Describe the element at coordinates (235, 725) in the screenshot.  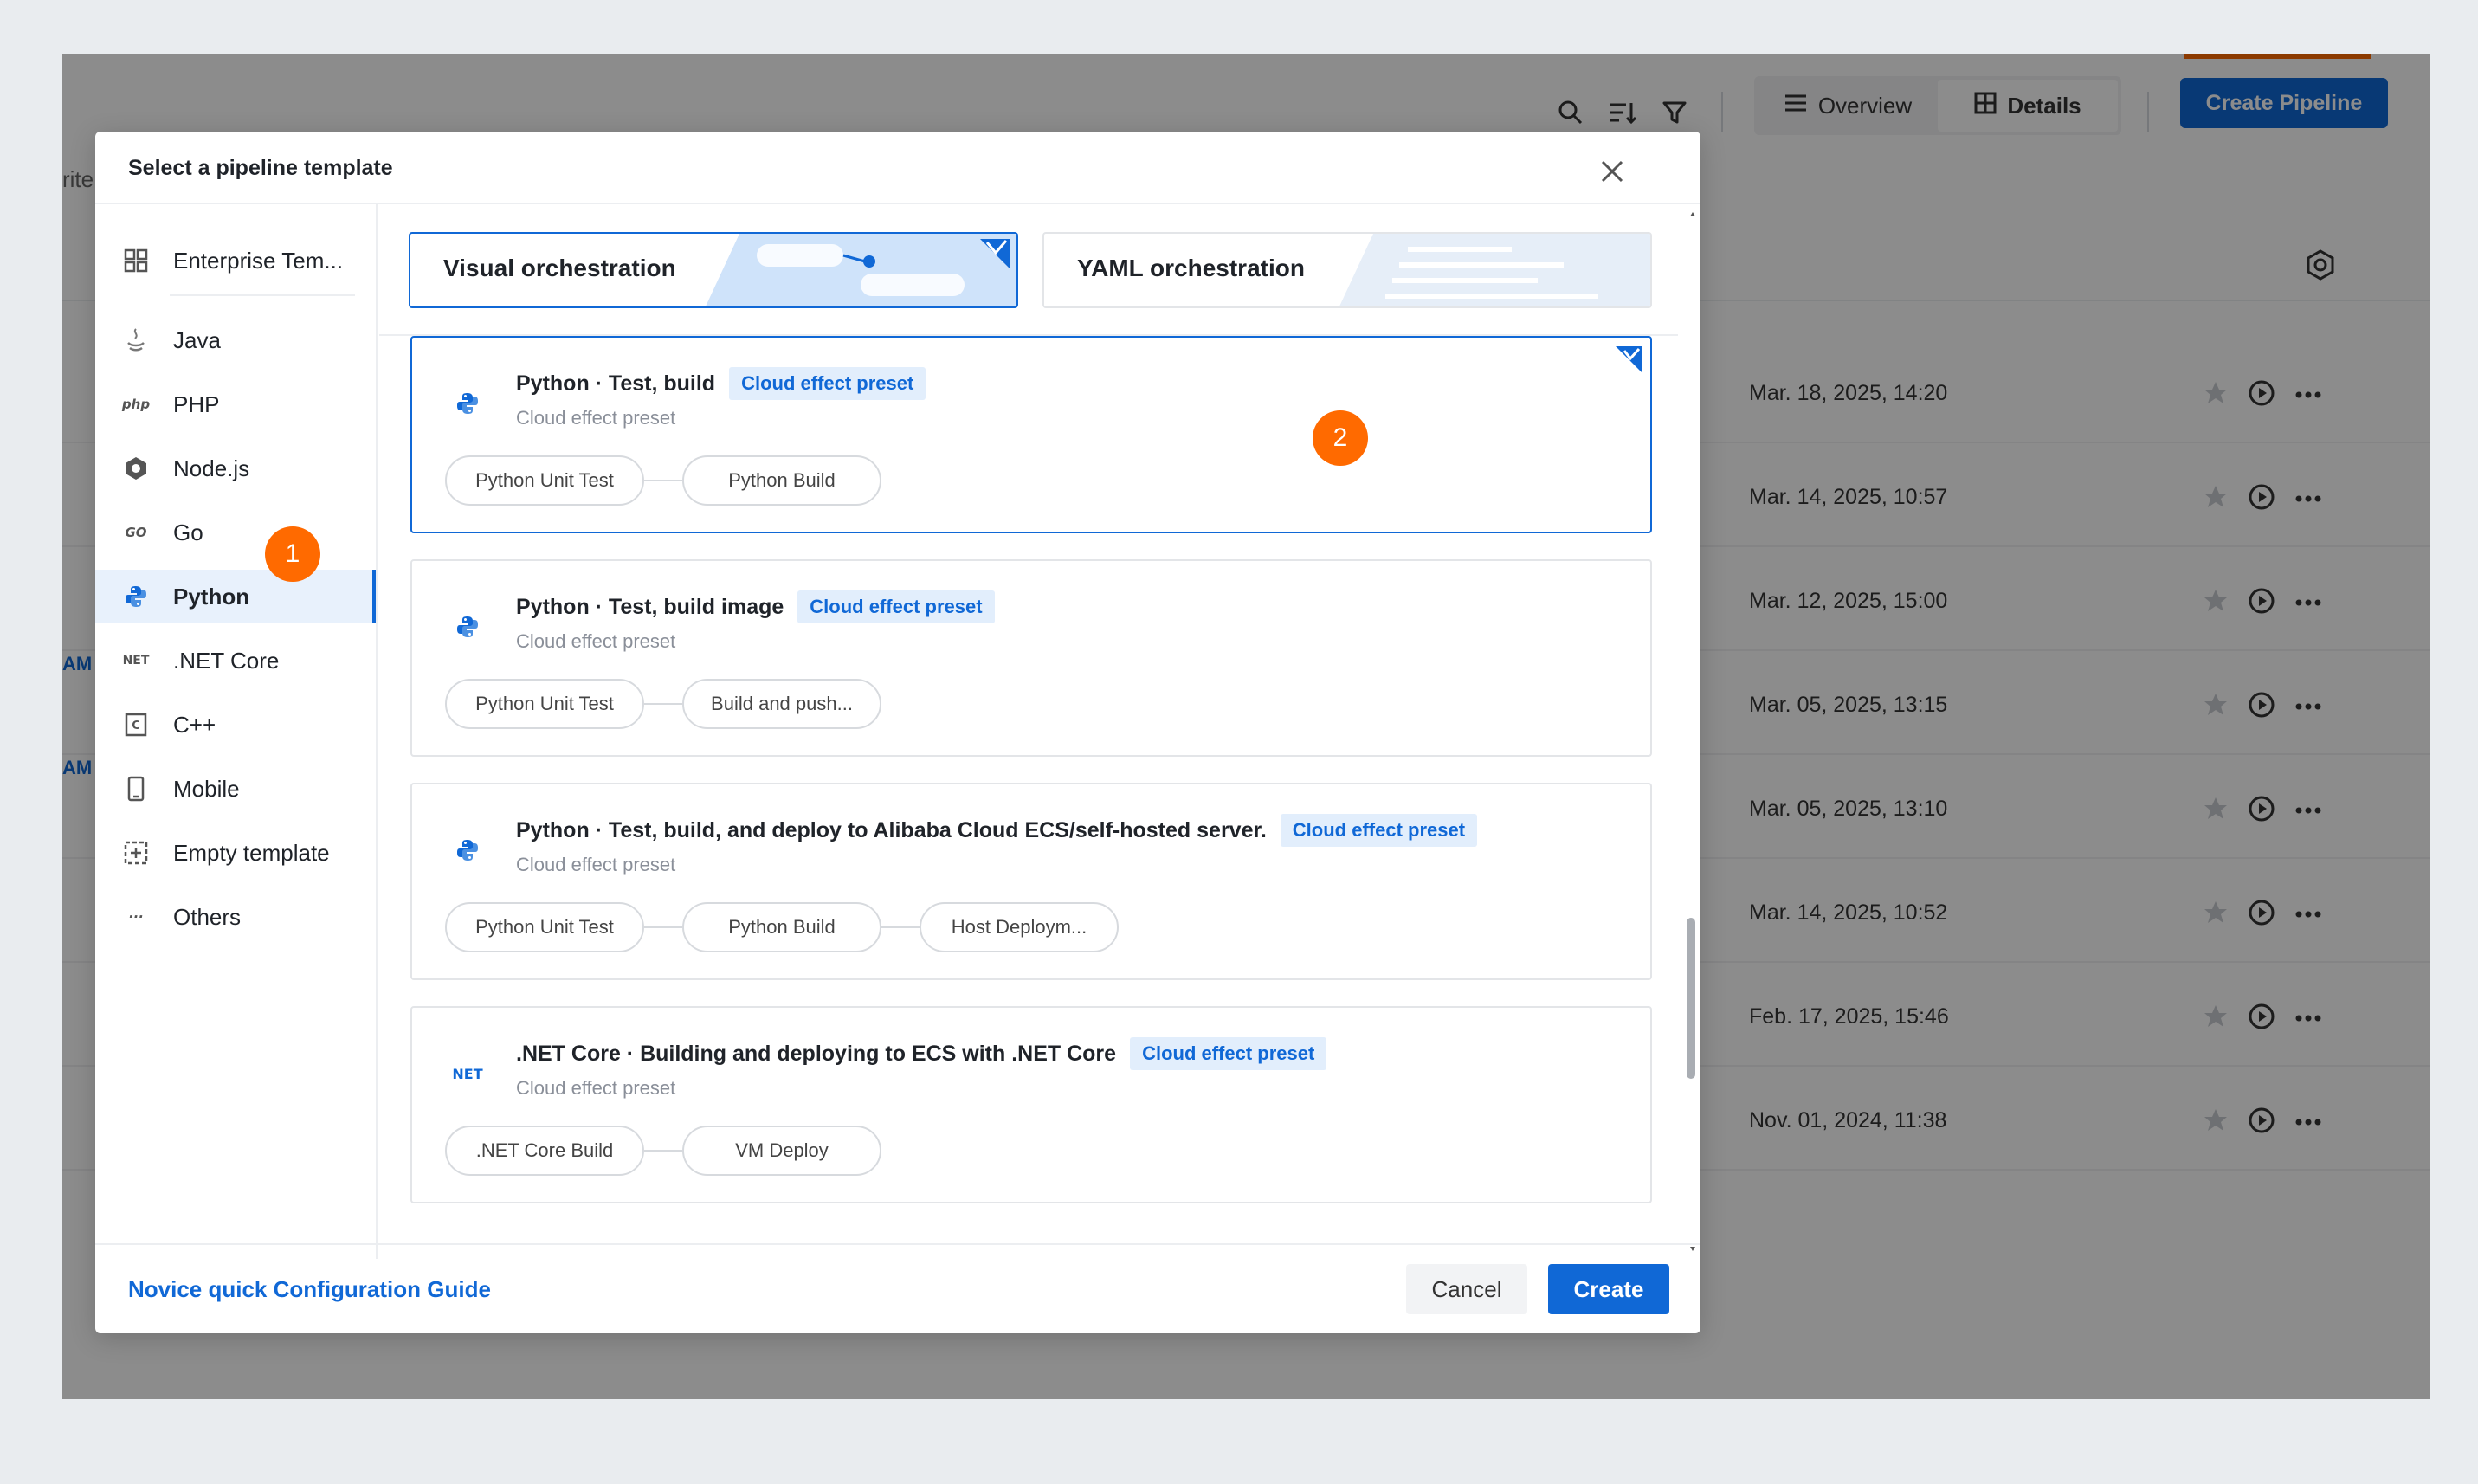
I see `sidebar-item-c: C C++` at that location.